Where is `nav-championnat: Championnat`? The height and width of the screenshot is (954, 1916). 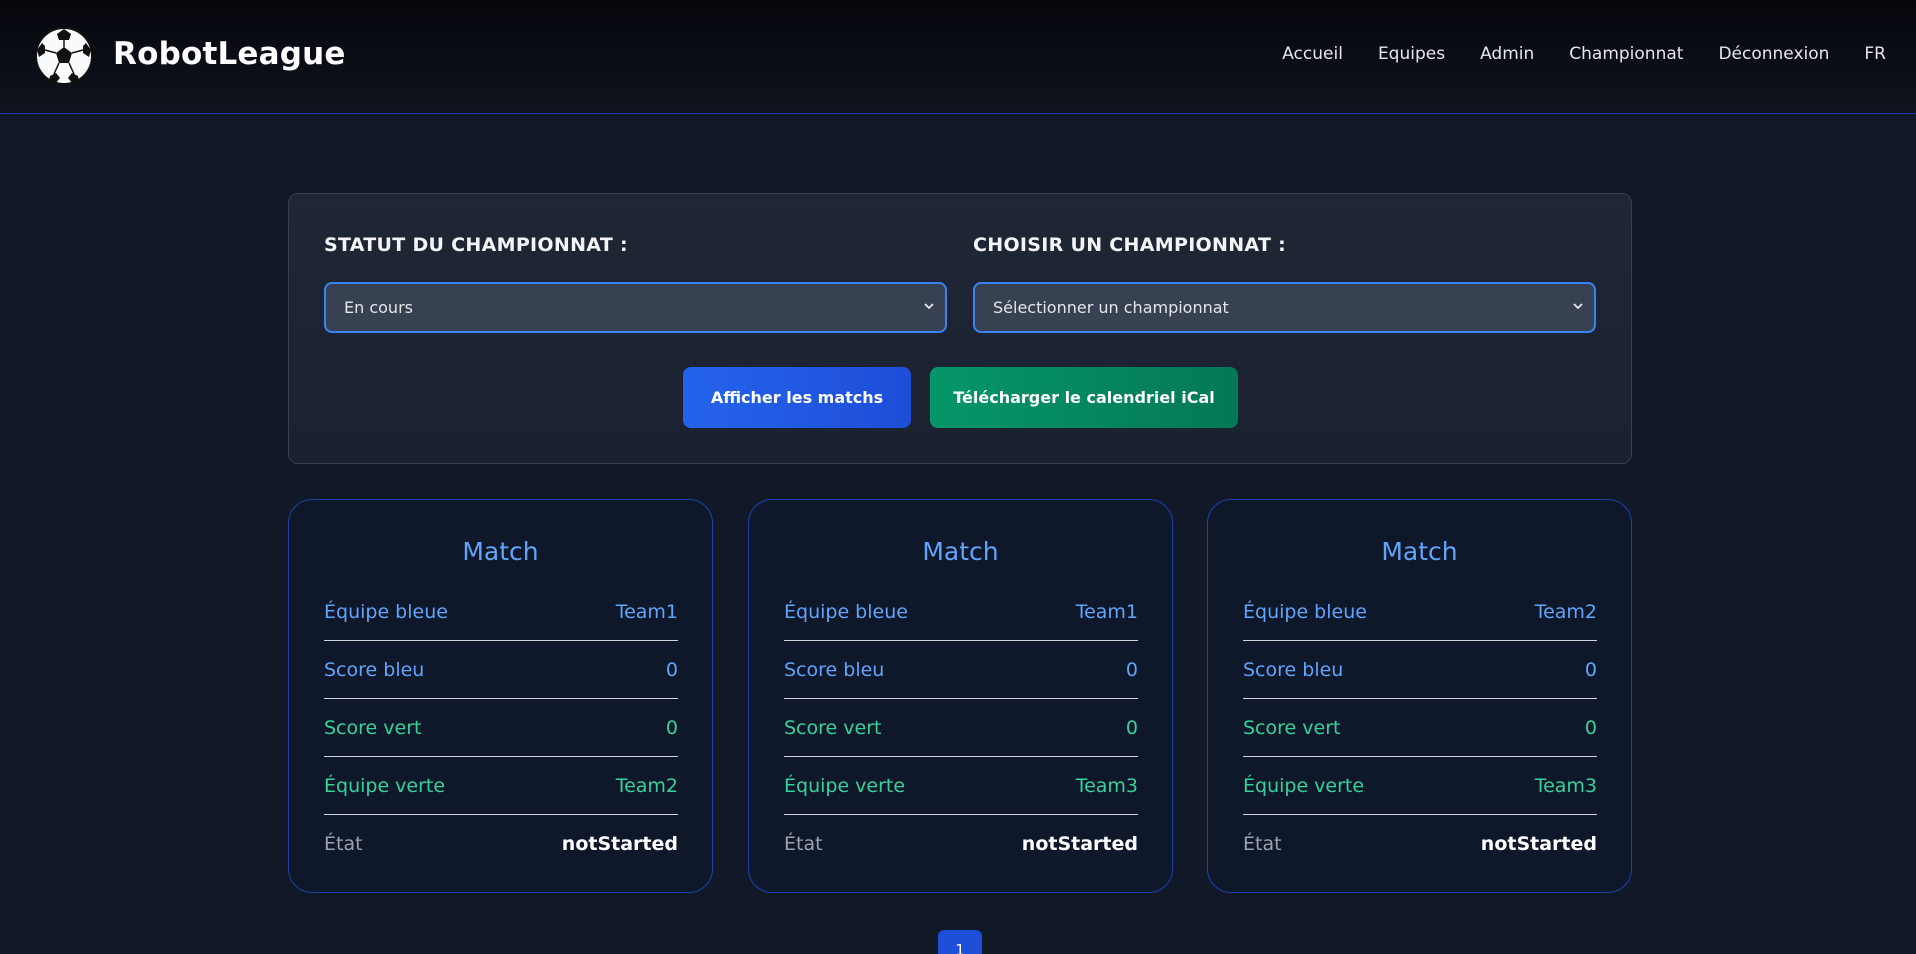 nav-championnat: Championnat is located at coordinates (1626, 54).